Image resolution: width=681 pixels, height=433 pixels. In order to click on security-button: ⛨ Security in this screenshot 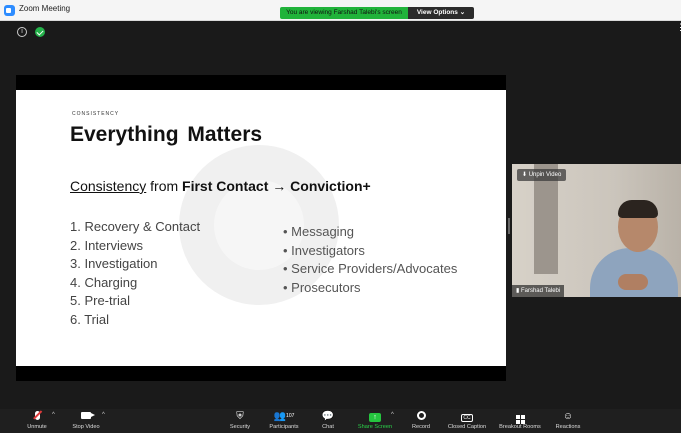, I will do `click(240, 421)`.